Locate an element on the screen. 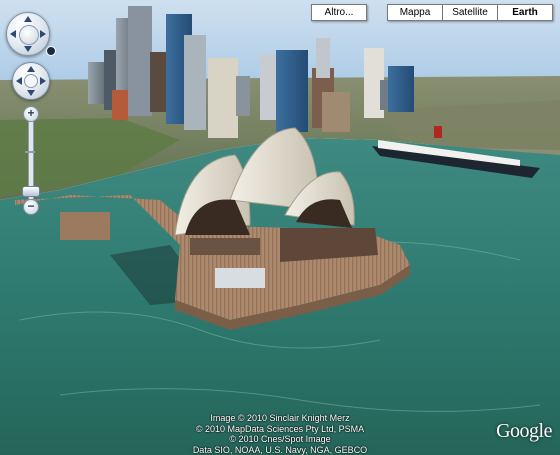 The height and width of the screenshot is (455, 560). eye-icon is located at coordinates (29, 35).